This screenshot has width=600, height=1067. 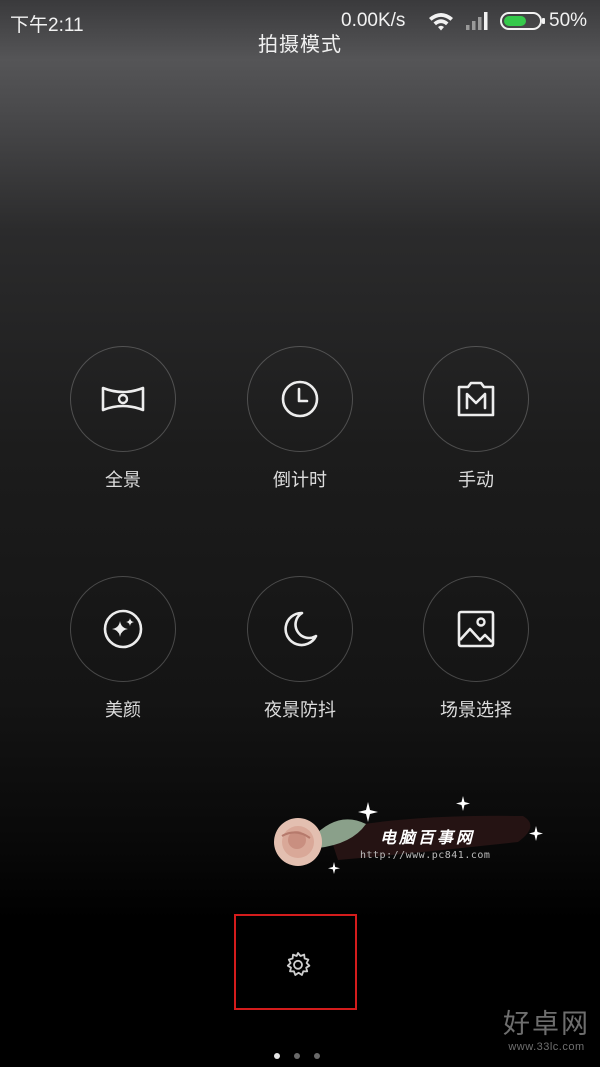 I want to click on timer-clock-icon, so click(x=300, y=399).